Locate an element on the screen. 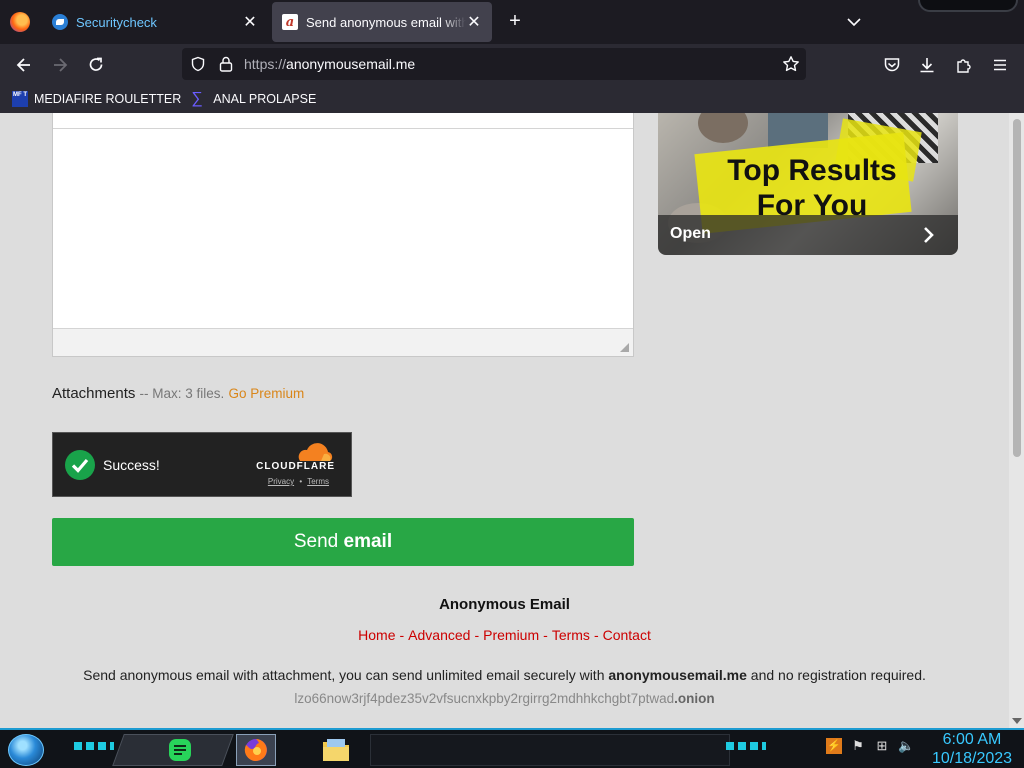 This screenshot has width=1024, height=768. bookmark-label: ANAL PROLAPSE is located at coordinates (265, 99).